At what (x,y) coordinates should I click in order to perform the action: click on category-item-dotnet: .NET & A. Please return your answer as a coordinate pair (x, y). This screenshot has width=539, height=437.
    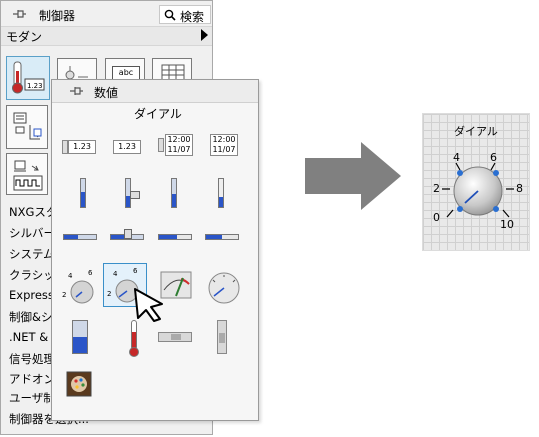
    Looking at the image, I should click on (31, 337).